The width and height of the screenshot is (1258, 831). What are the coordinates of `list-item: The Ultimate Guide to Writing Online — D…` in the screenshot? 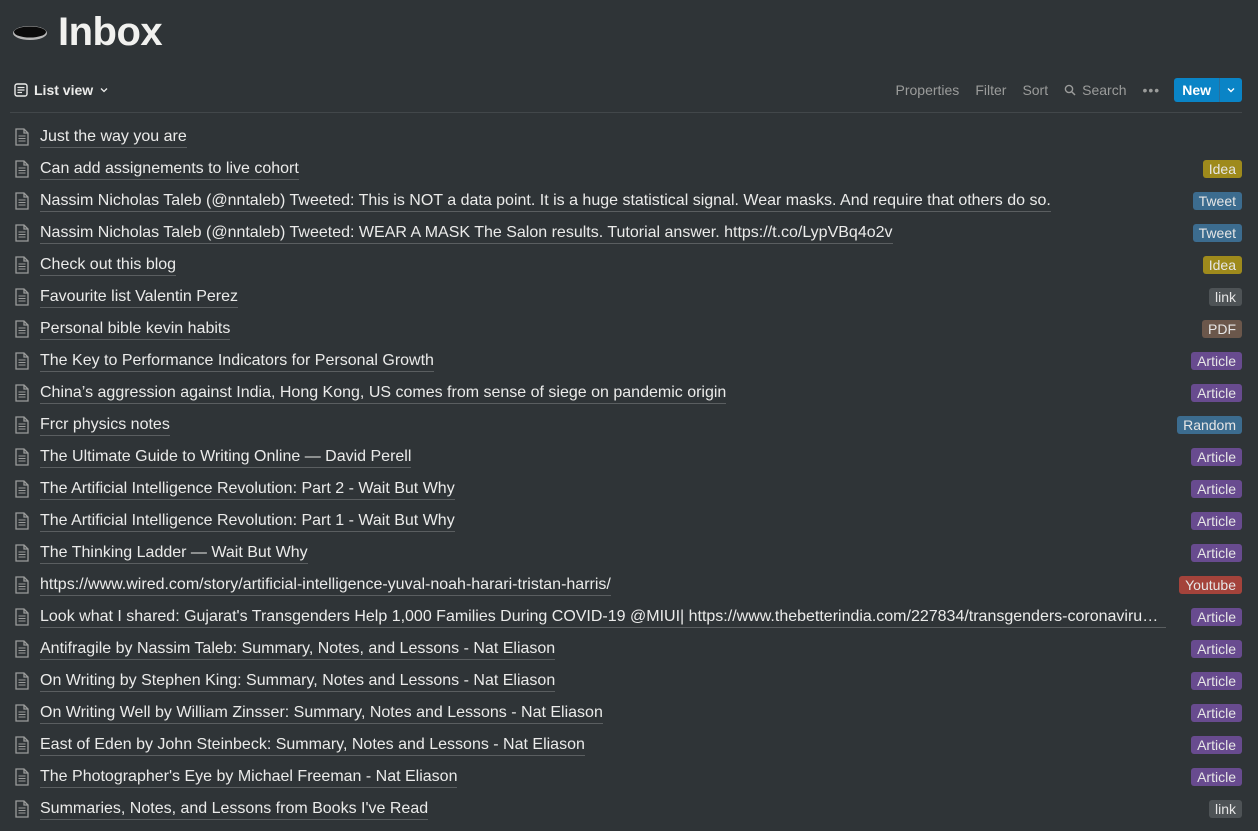 It's located at (626, 457).